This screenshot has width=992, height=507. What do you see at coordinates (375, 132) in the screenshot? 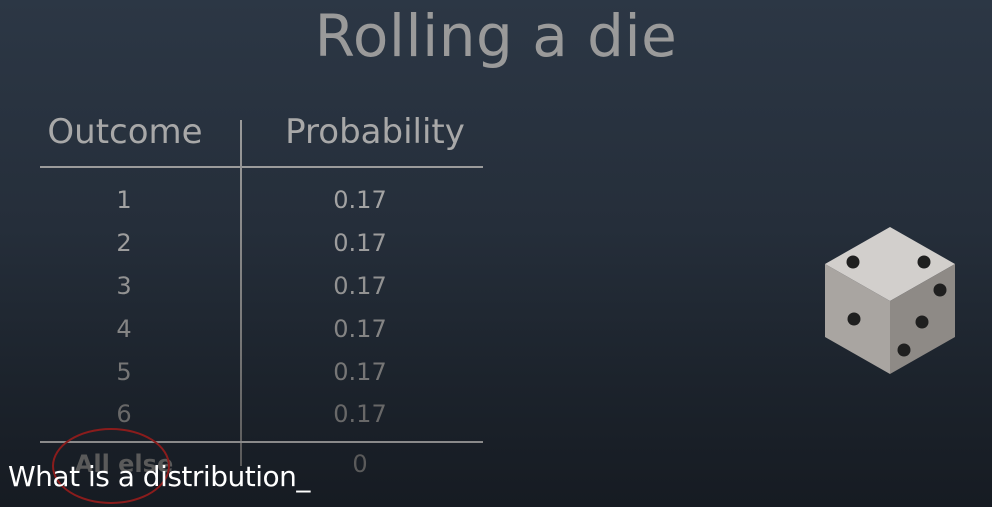
I see `col-header-probability: Probability` at bounding box center [375, 132].